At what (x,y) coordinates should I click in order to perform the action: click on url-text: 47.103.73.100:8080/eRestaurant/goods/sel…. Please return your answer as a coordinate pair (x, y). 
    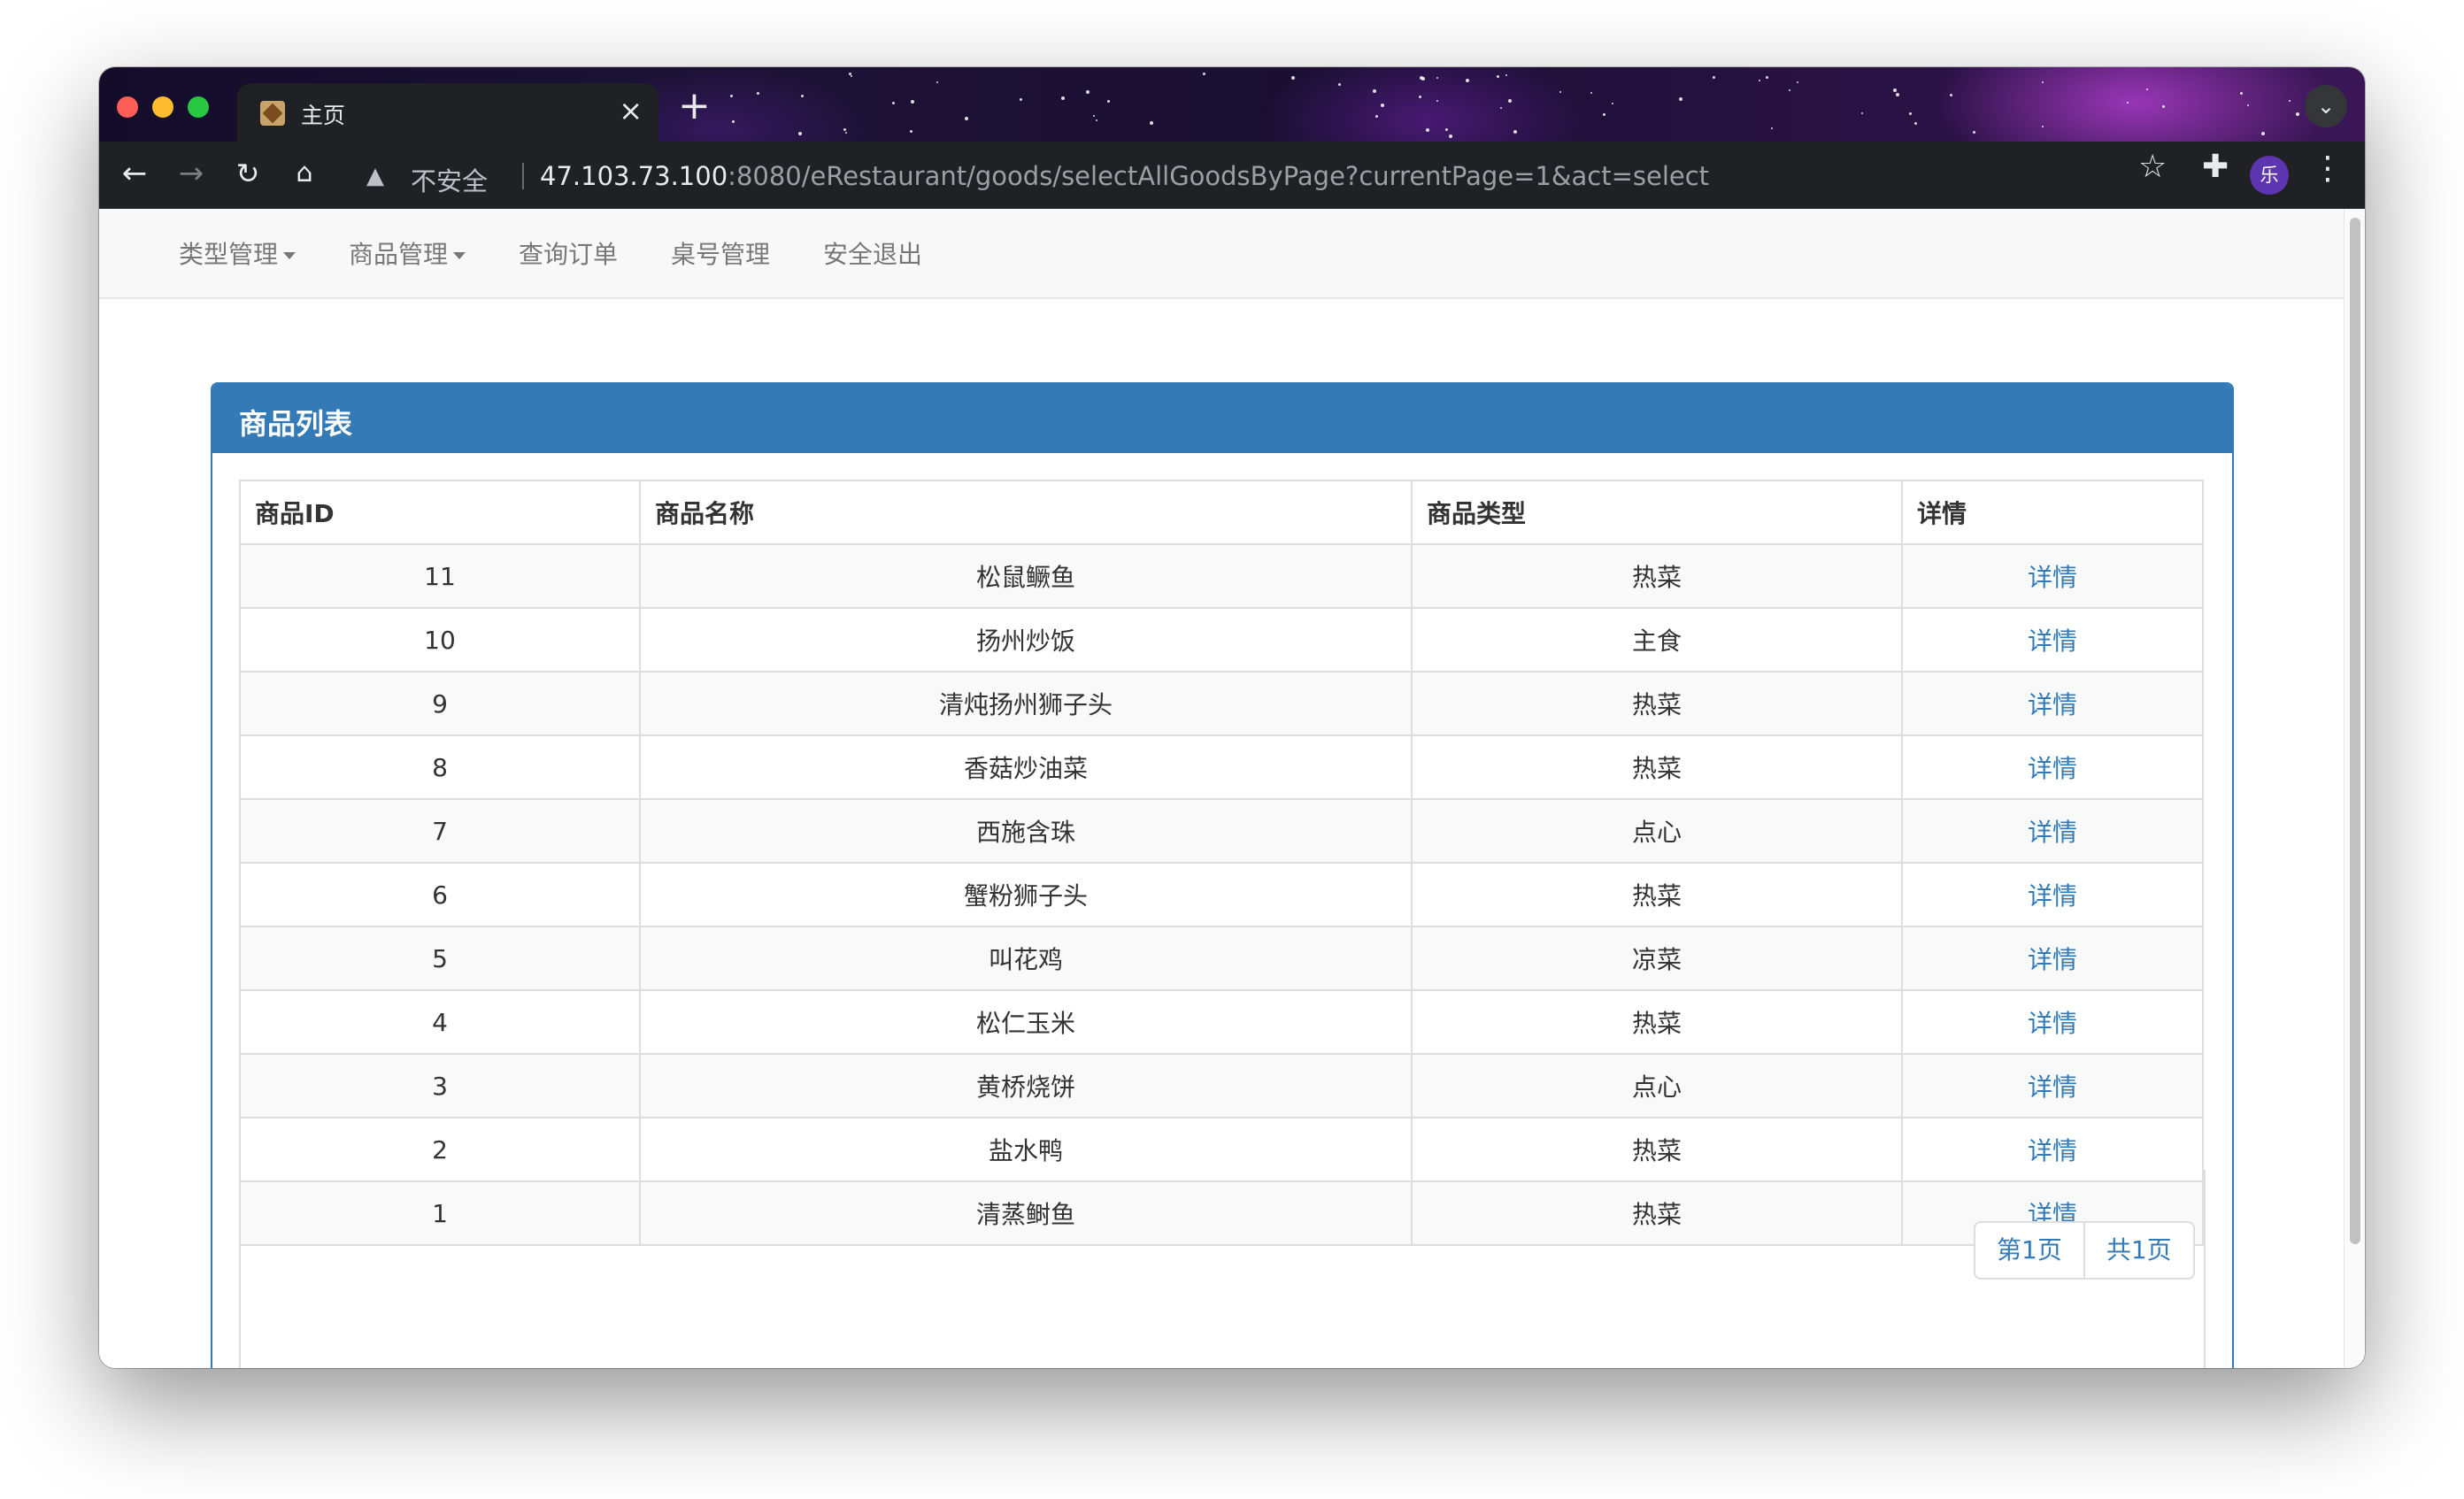
    Looking at the image, I should click on (1125, 176).